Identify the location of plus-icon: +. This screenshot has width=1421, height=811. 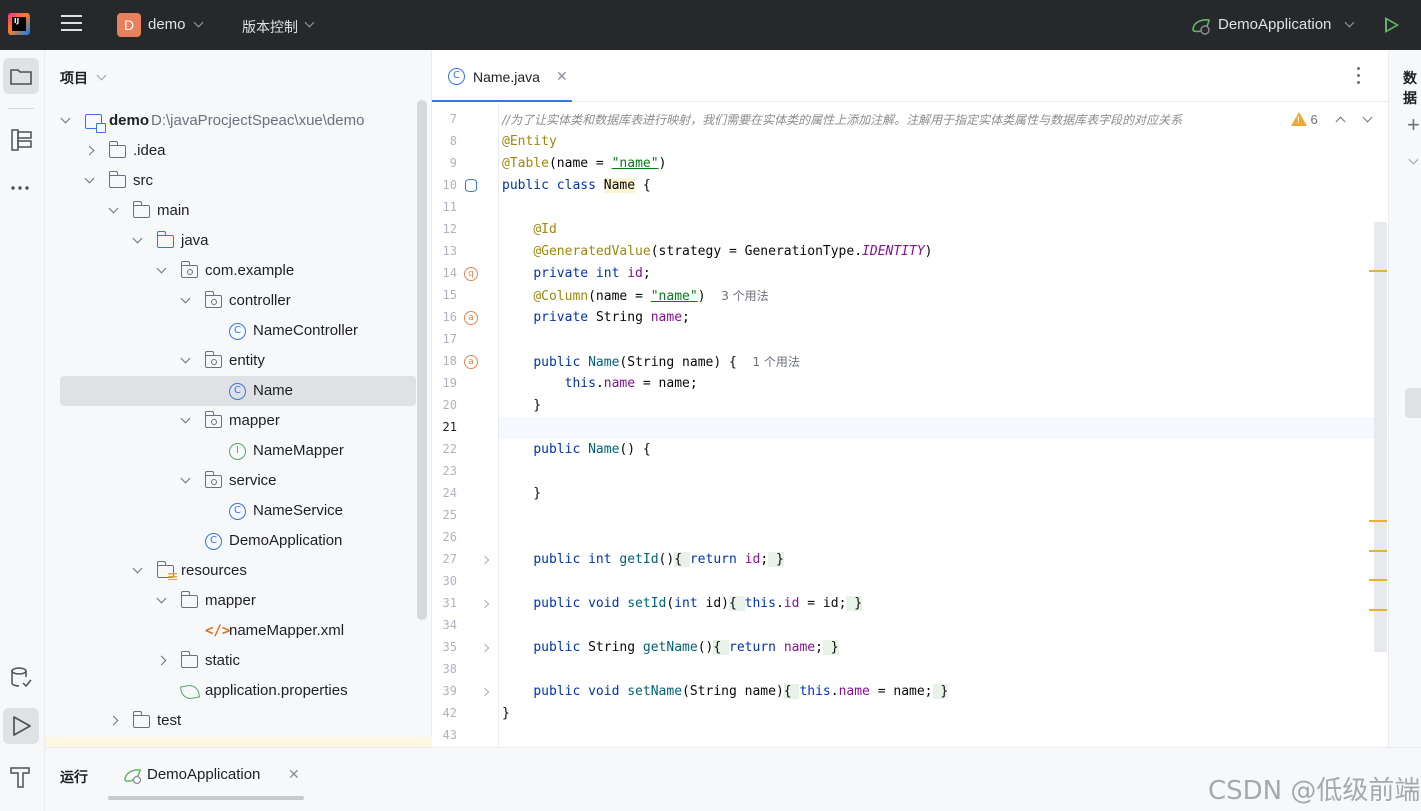
(1413, 125).